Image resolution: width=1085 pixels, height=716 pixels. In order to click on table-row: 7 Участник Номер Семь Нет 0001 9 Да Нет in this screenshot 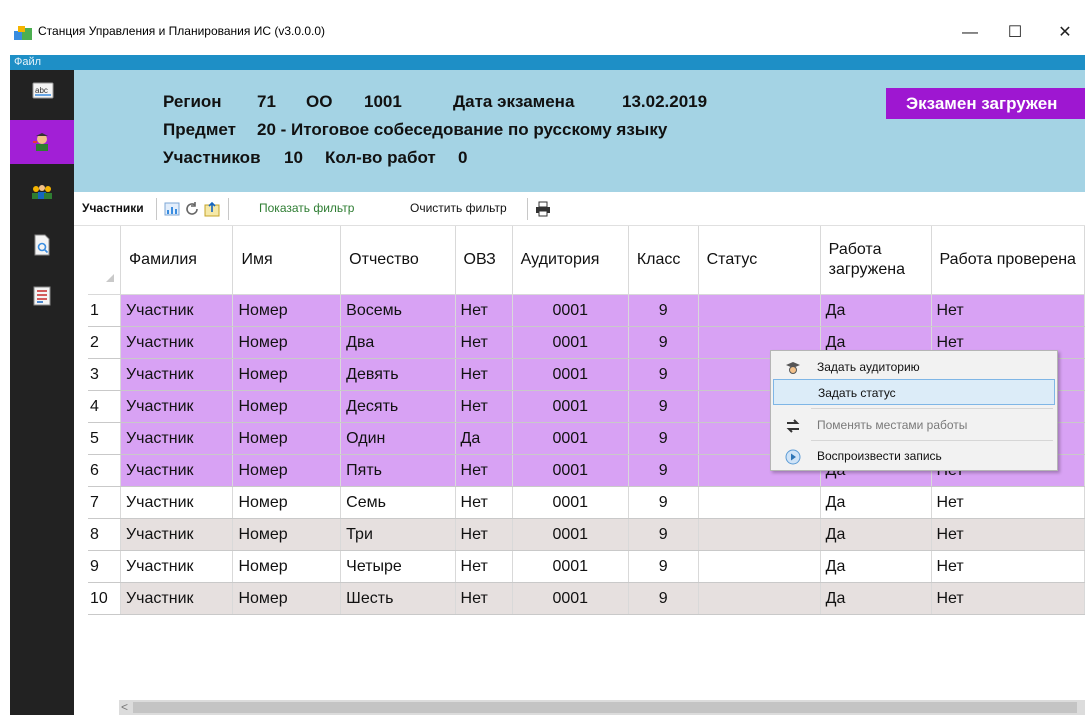, I will do `click(586, 502)`.